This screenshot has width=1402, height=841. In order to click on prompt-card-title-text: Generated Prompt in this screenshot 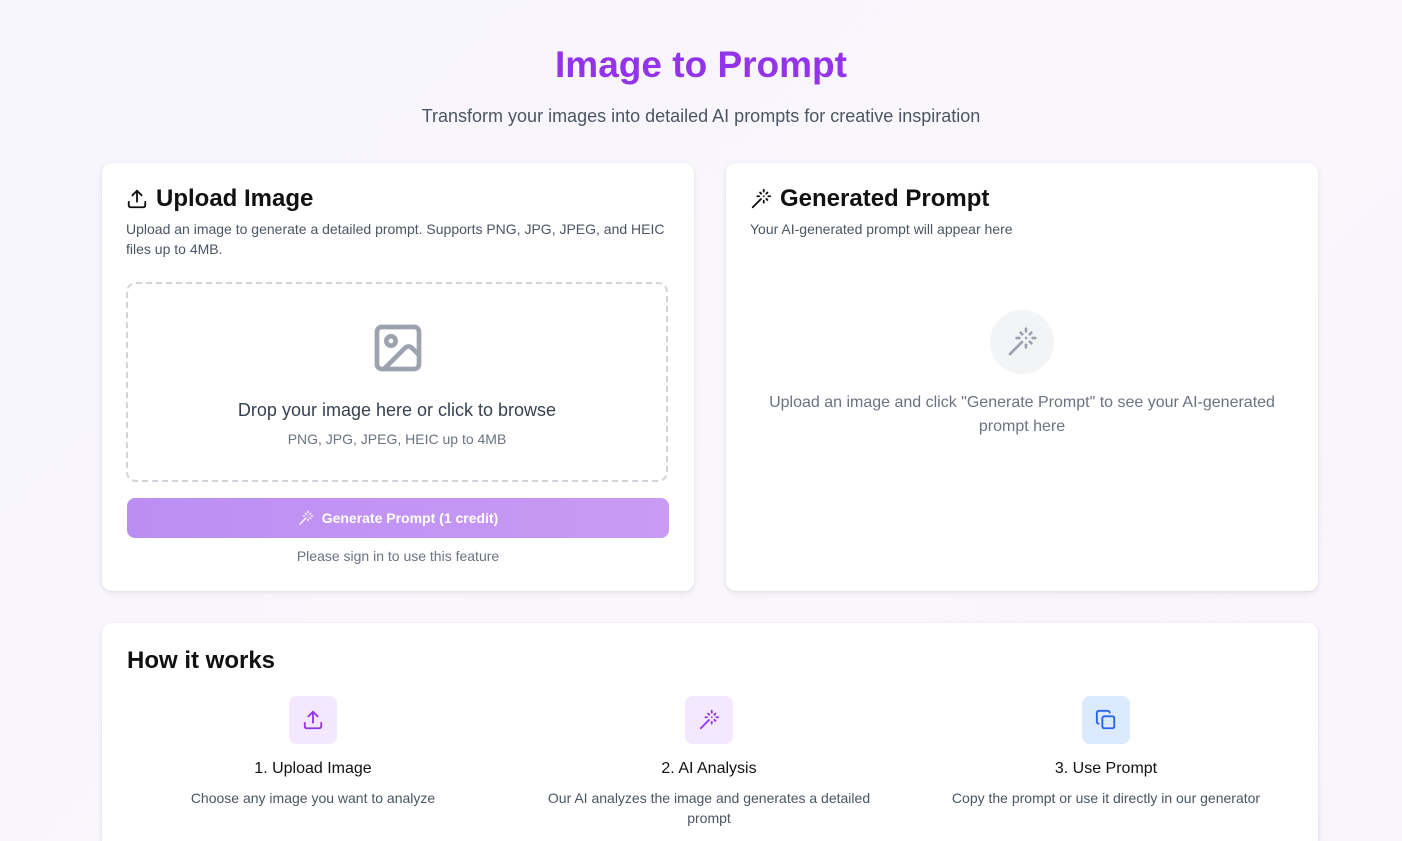, I will do `click(885, 198)`.